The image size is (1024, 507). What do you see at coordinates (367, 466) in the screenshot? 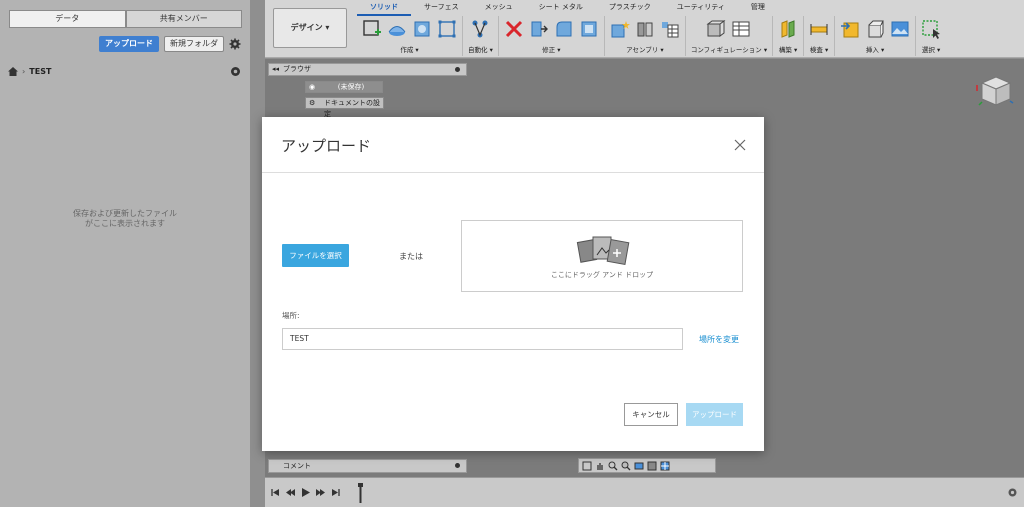
I see `comment-panel: コメント` at bounding box center [367, 466].